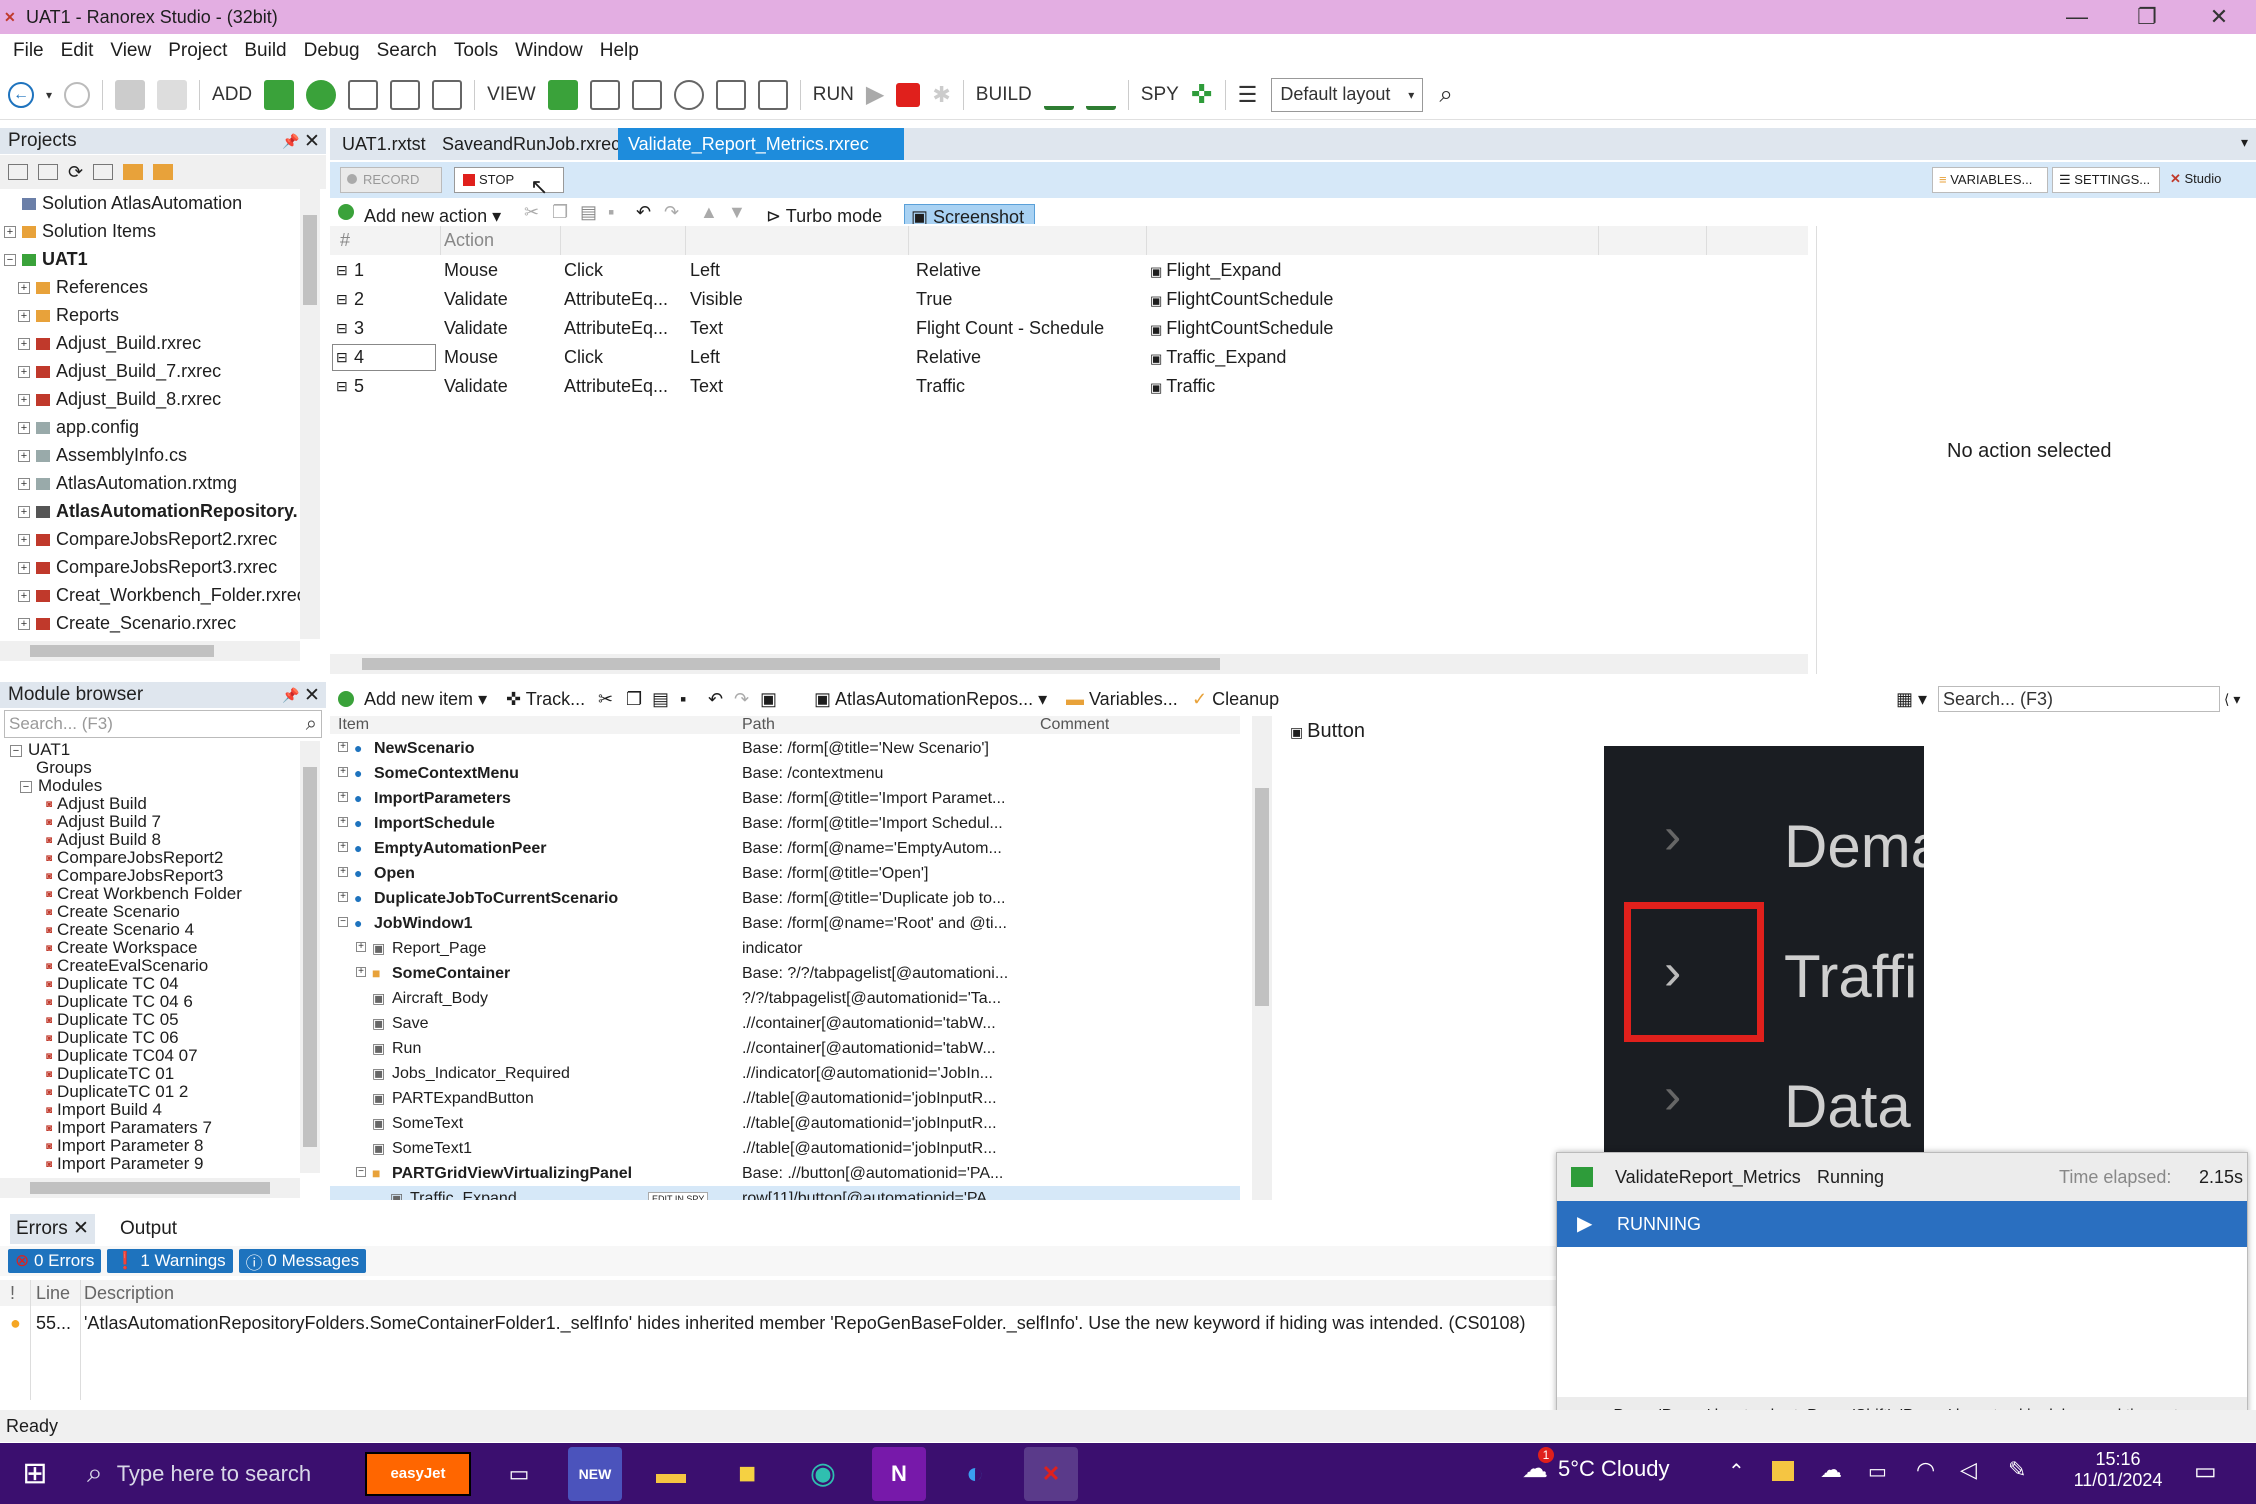 This screenshot has width=2256, height=1504. What do you see at coordinates (741, 699) in the screenshot?
I see `redo-icon: ↷` at bounding box center [741, 699].